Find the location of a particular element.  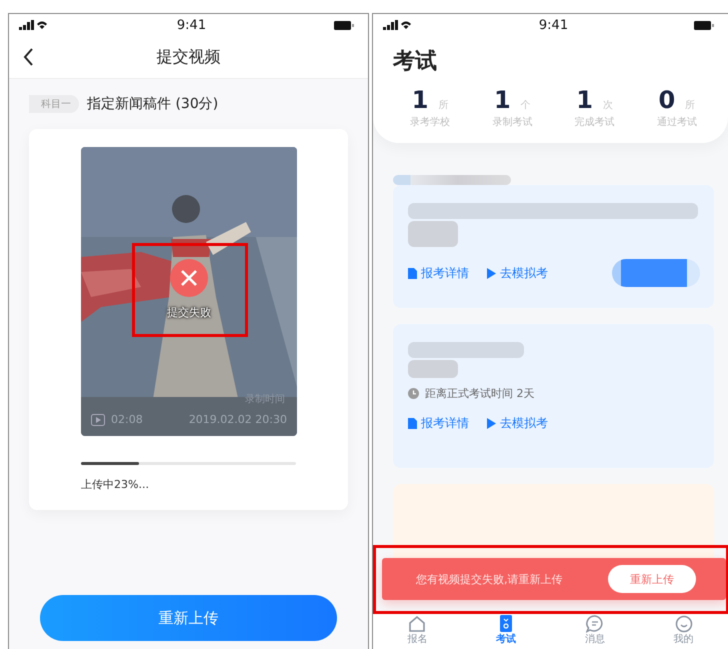

house-icon is located at coordinates (417, 624).